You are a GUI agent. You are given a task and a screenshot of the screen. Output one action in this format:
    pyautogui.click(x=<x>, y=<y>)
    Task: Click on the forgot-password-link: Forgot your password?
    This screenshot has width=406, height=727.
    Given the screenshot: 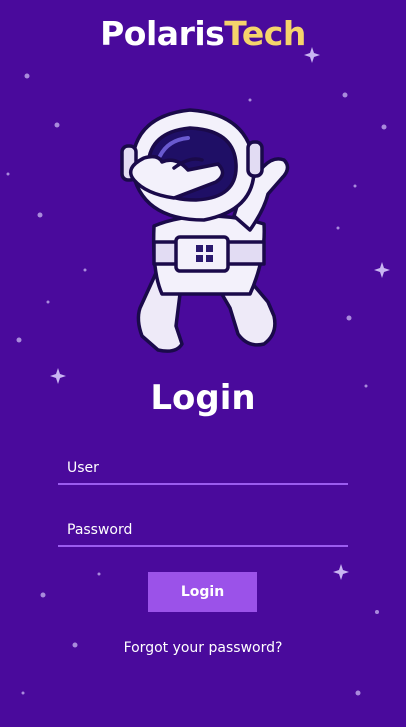 What is the action you would take?
    pyautogui.click(x=203, y=648)
    